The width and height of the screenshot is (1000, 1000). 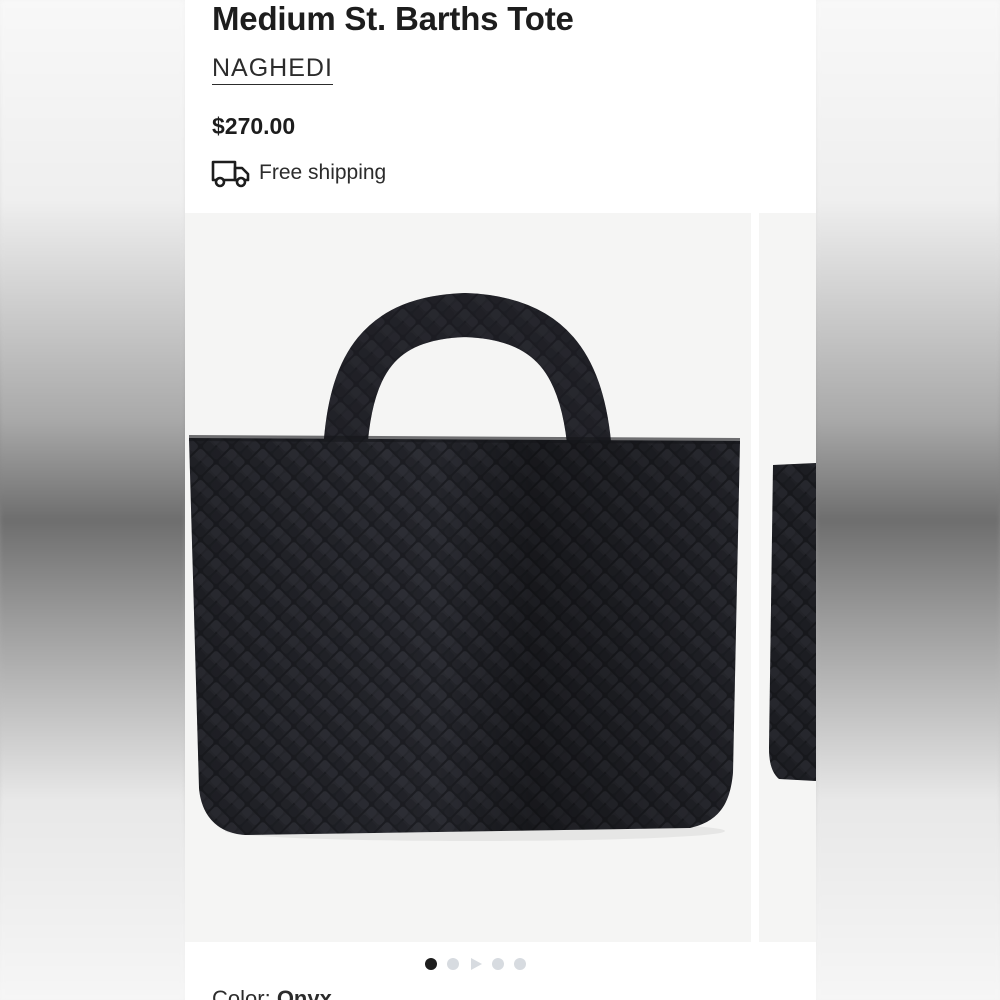 I want to click on play-icon, so click(x=476, y=964).